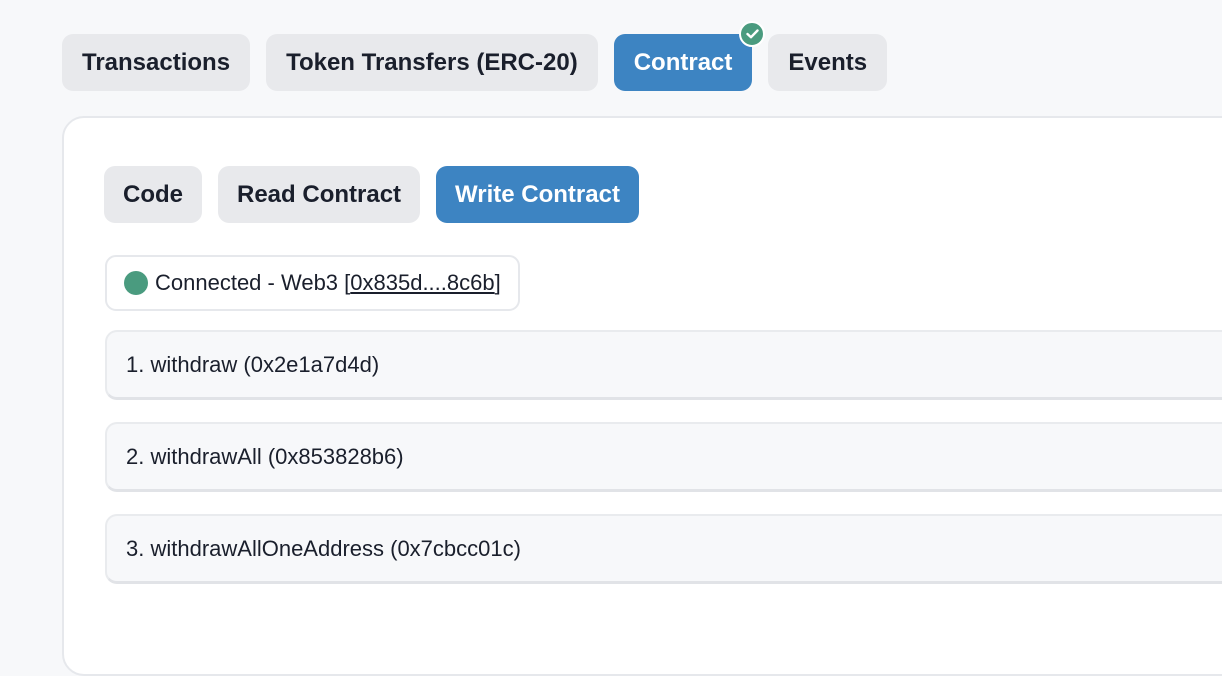  What do you see at coordinates (422, 283) in the screenshot?
I see `connected-wallet-address-link: 0x835d....8c6b` at bounding box center [422, 283].